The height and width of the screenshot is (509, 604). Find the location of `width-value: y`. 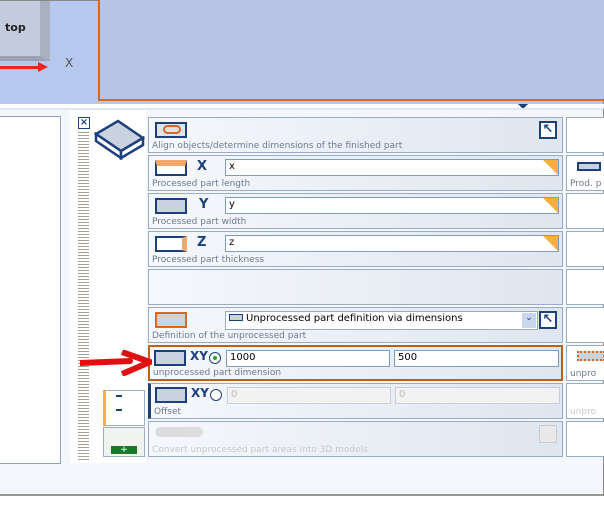

width-value: y is located at coordinates (232, 204).